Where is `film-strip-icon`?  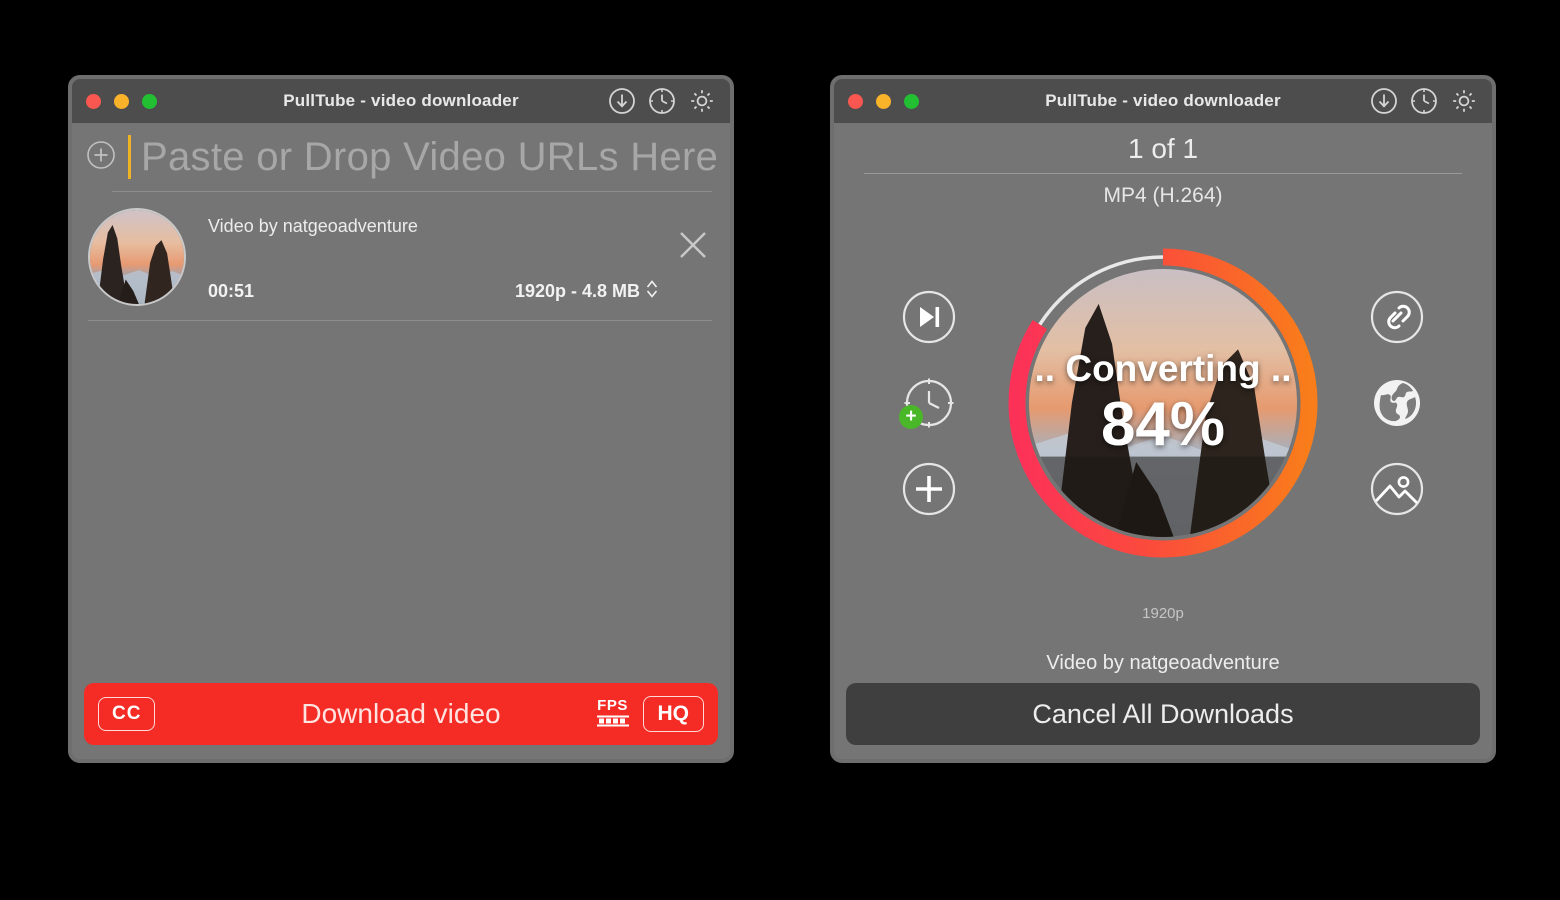
film-strip-icon is located at coordinates (612, 723).